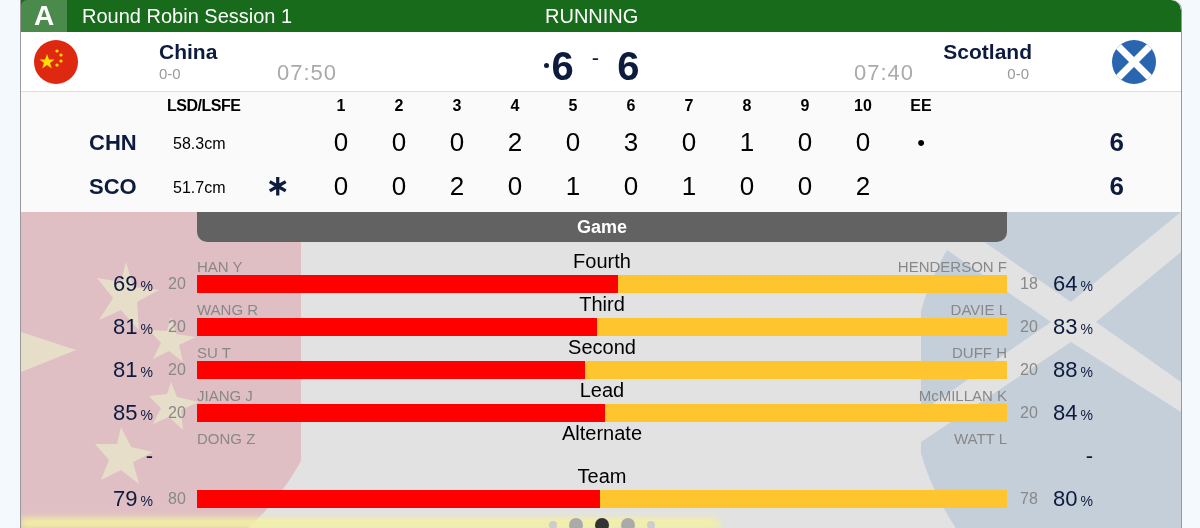  What do you see at coordinates (56, 61) in the screenshot?
I see `china-flag-icon` at bounding box center [56, 61].